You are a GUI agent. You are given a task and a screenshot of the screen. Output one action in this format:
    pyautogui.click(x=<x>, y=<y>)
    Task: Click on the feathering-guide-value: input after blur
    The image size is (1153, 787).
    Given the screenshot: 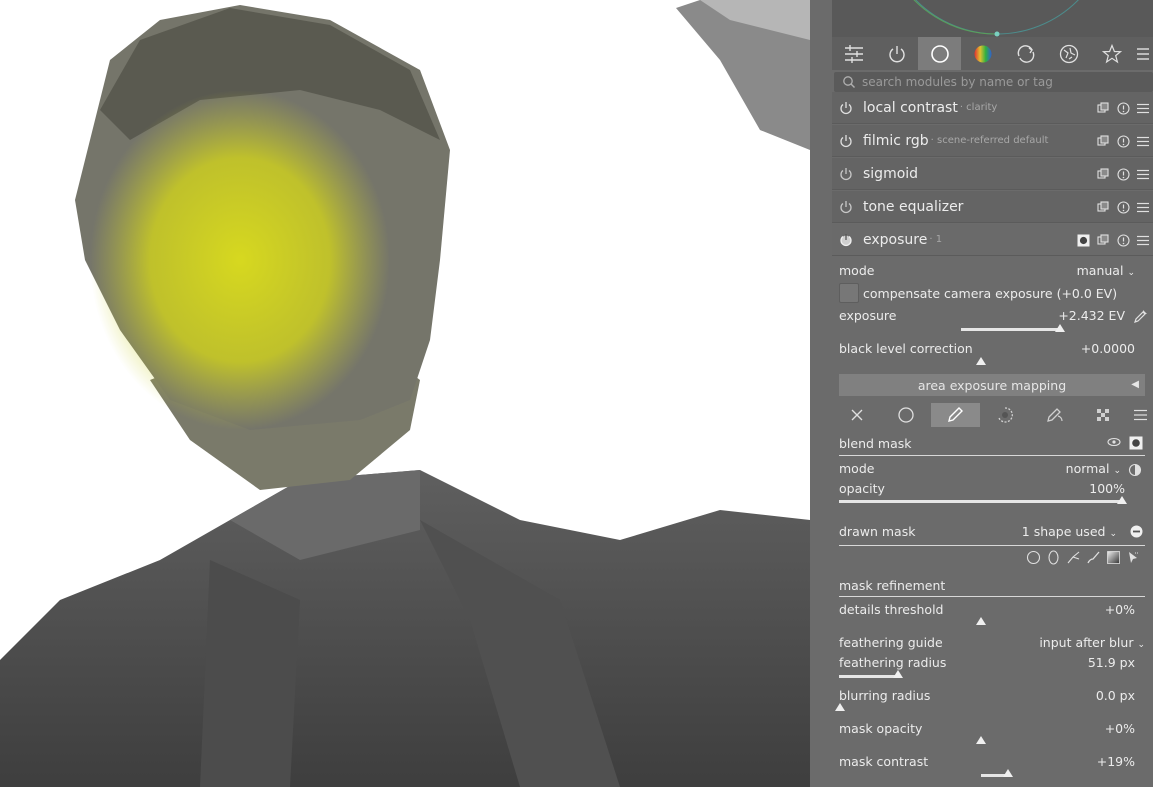 What is the action you would take?
    pyautogui.click(x=1086, y=642)
    